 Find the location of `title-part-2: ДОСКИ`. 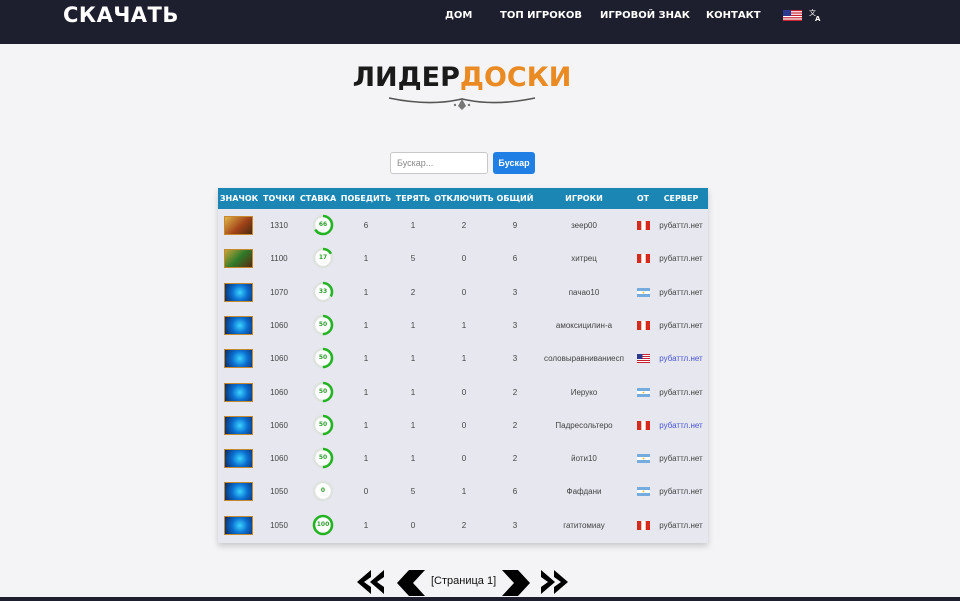

title-part-2: ДОСКИ is located at coordinates (515, 77).